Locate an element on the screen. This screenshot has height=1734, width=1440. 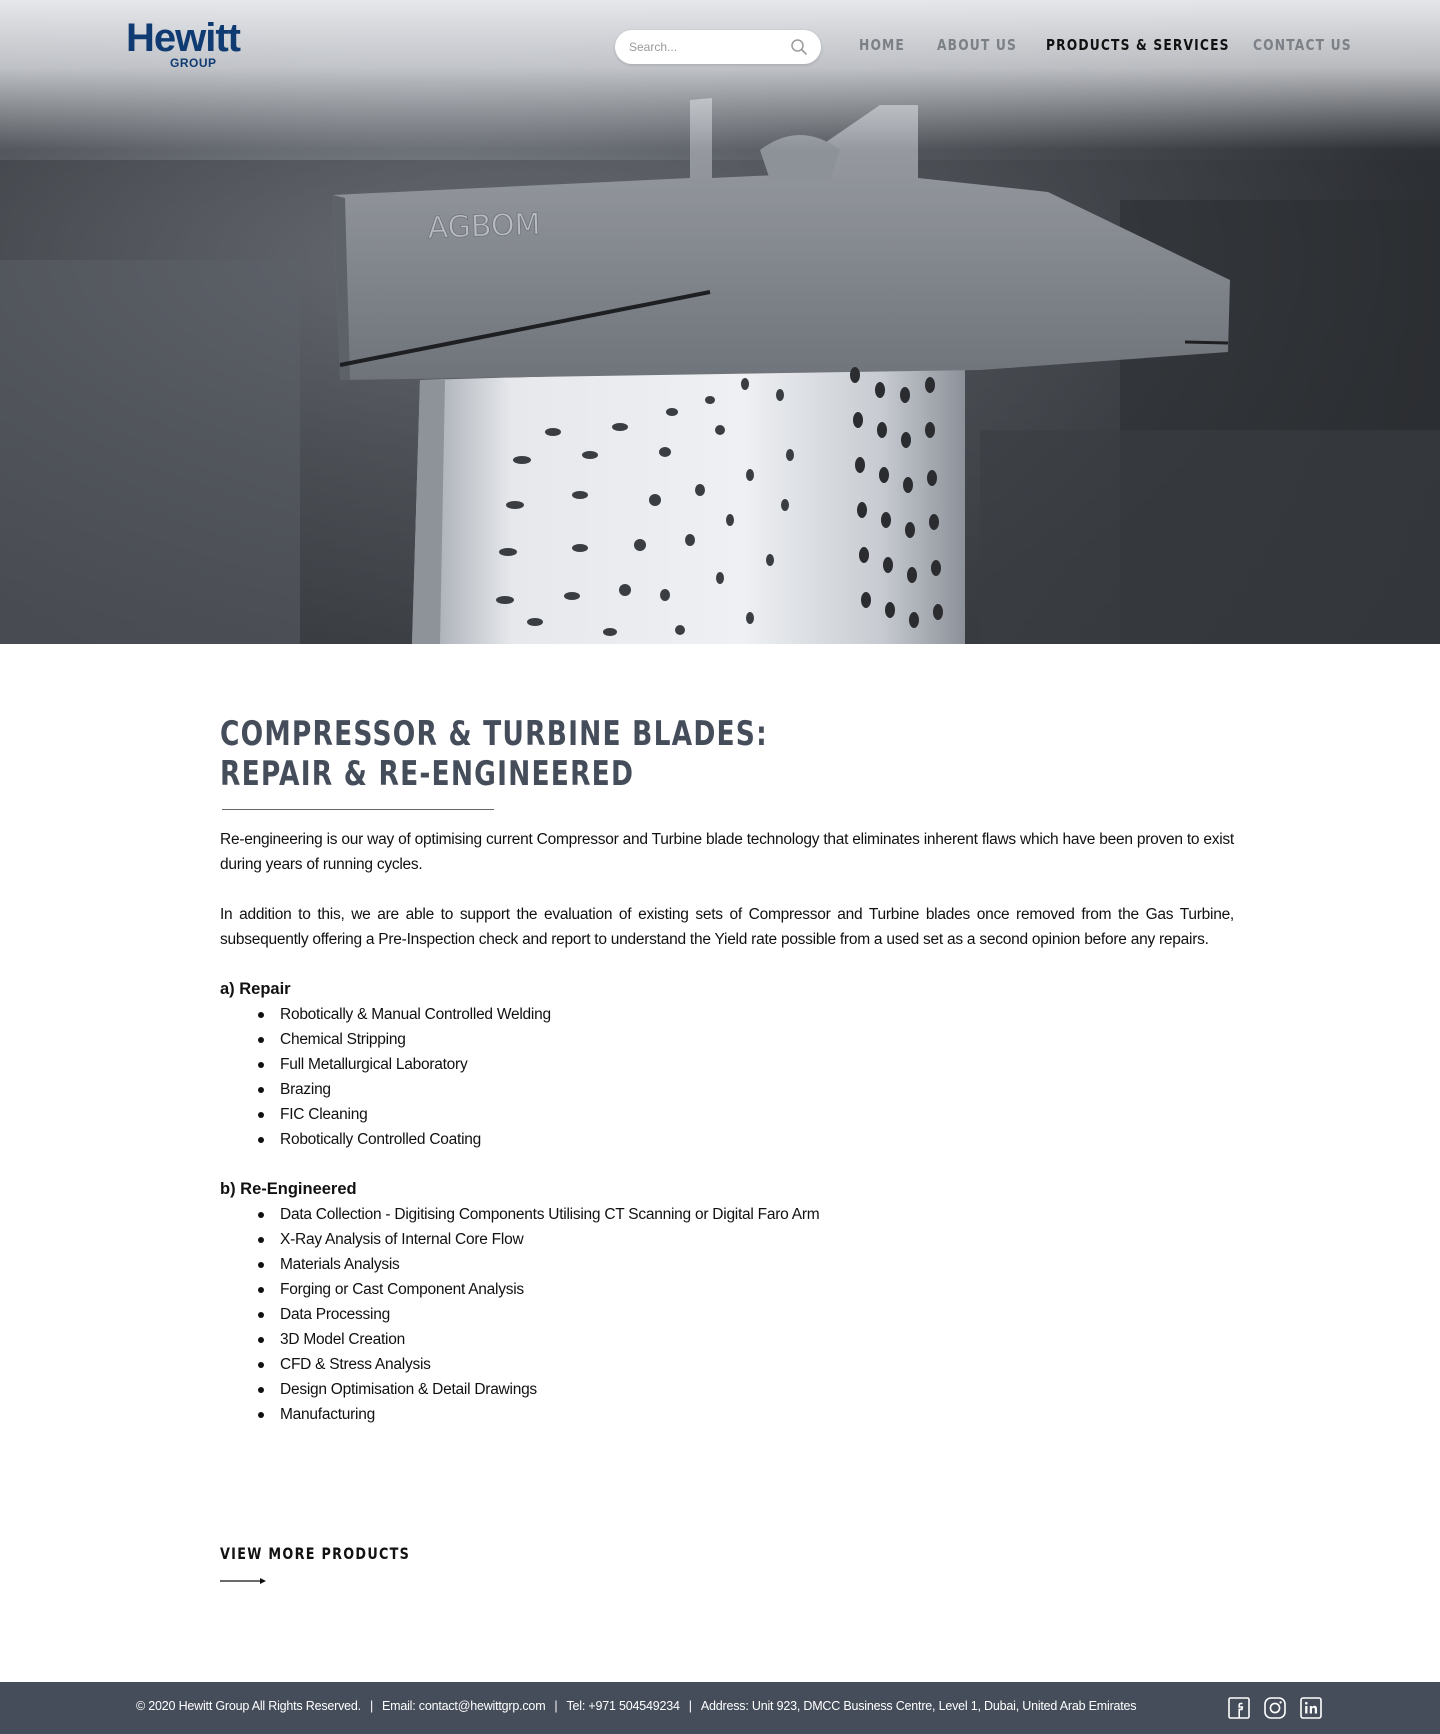
repair-heading: a) Repair is located at coordinates (255, 989).